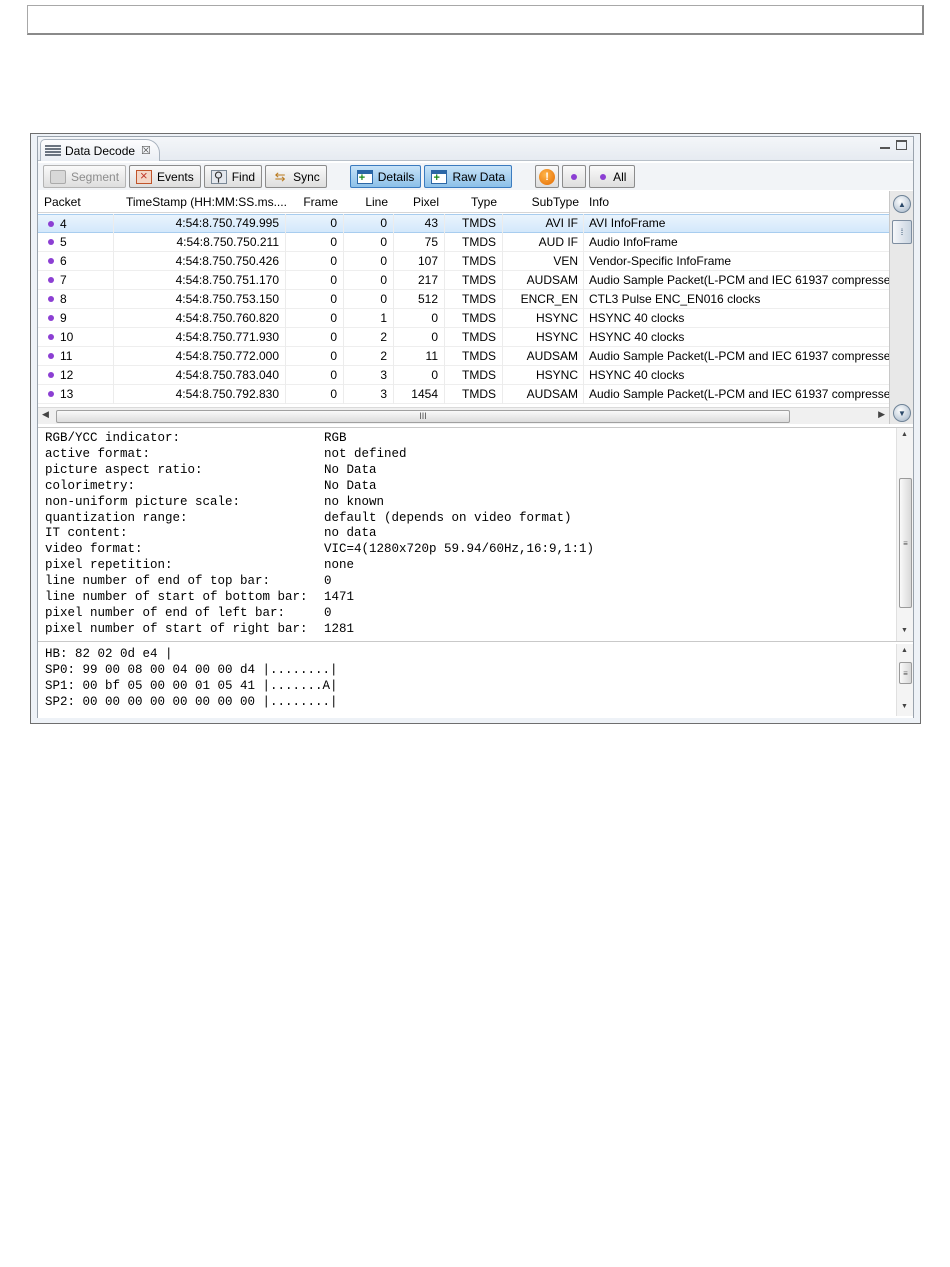  What do you see at coordinates (905, 543) in the screenshot?
I see `details-scroll-thumb: ≡` at bounding box center [905, 543].